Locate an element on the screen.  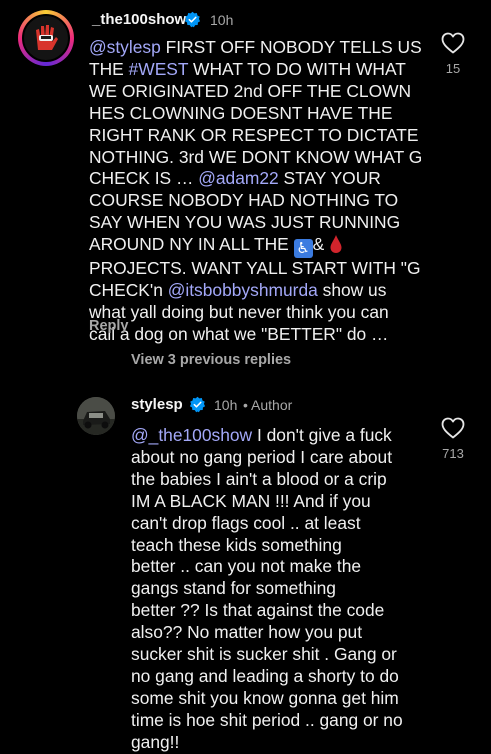
author-badge: • Author is located at coordinates (268, 405).